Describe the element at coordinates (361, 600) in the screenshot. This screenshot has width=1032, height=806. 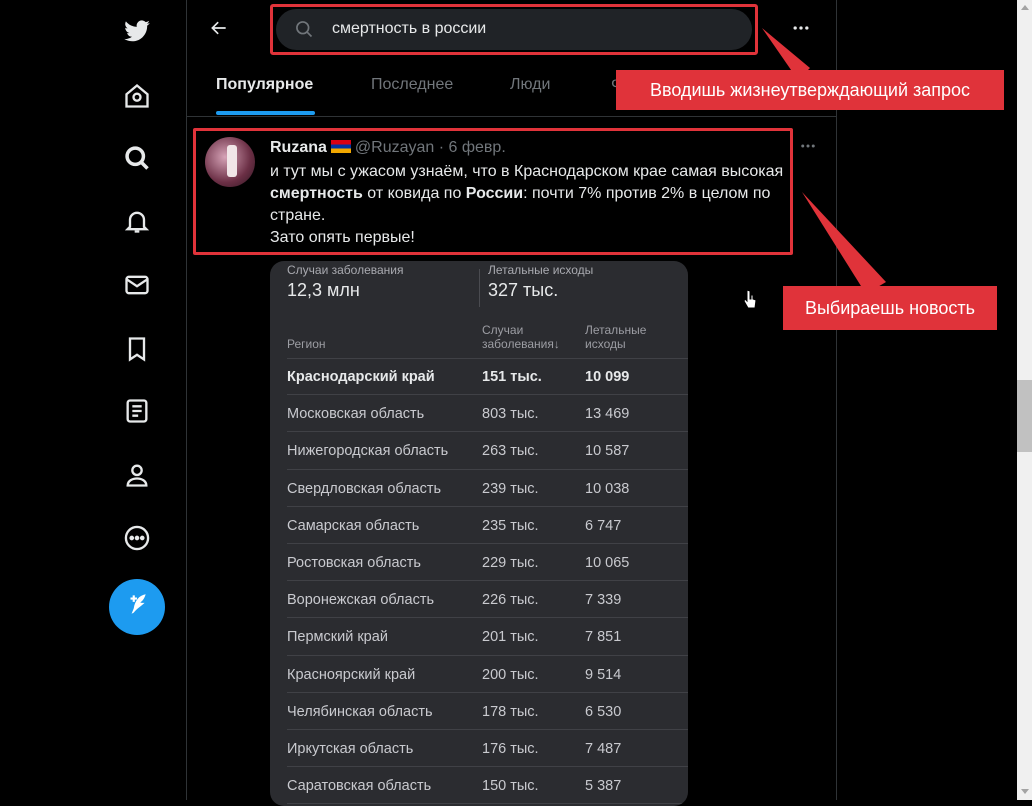
I see `region-cell: Воронежская область` at that location.